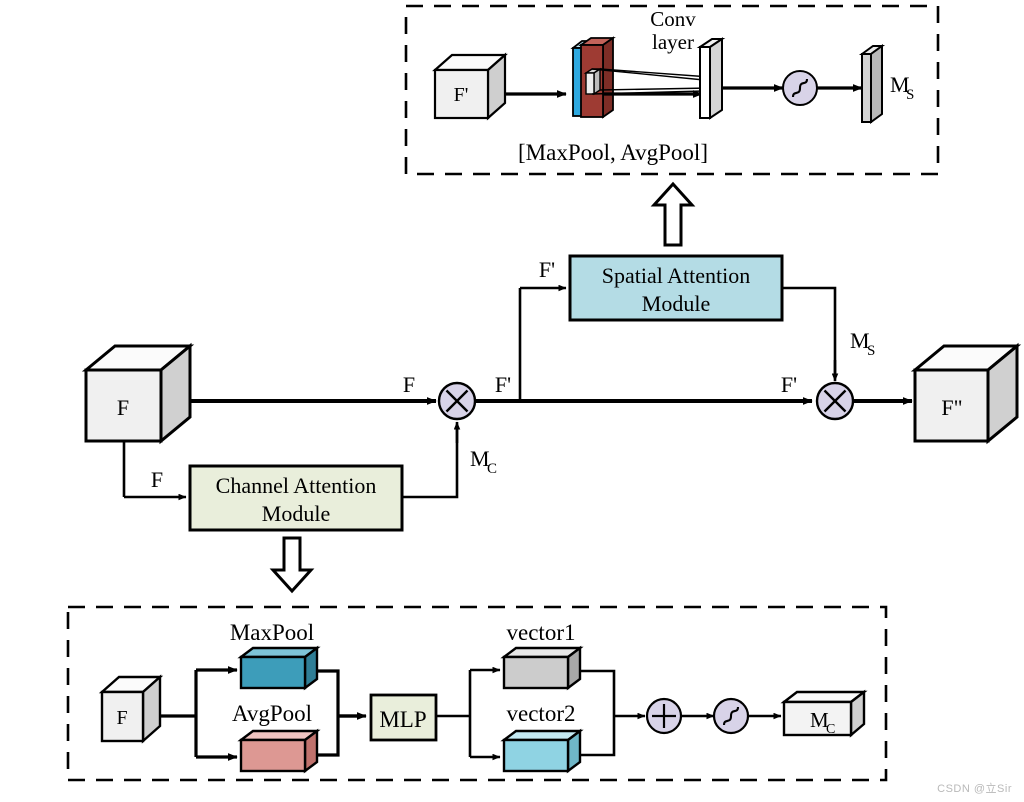  What do you see at coordinates (454, 713) in the screenshot?
I see `channel-post-mlp-bus` at bounding box center [454, 713].